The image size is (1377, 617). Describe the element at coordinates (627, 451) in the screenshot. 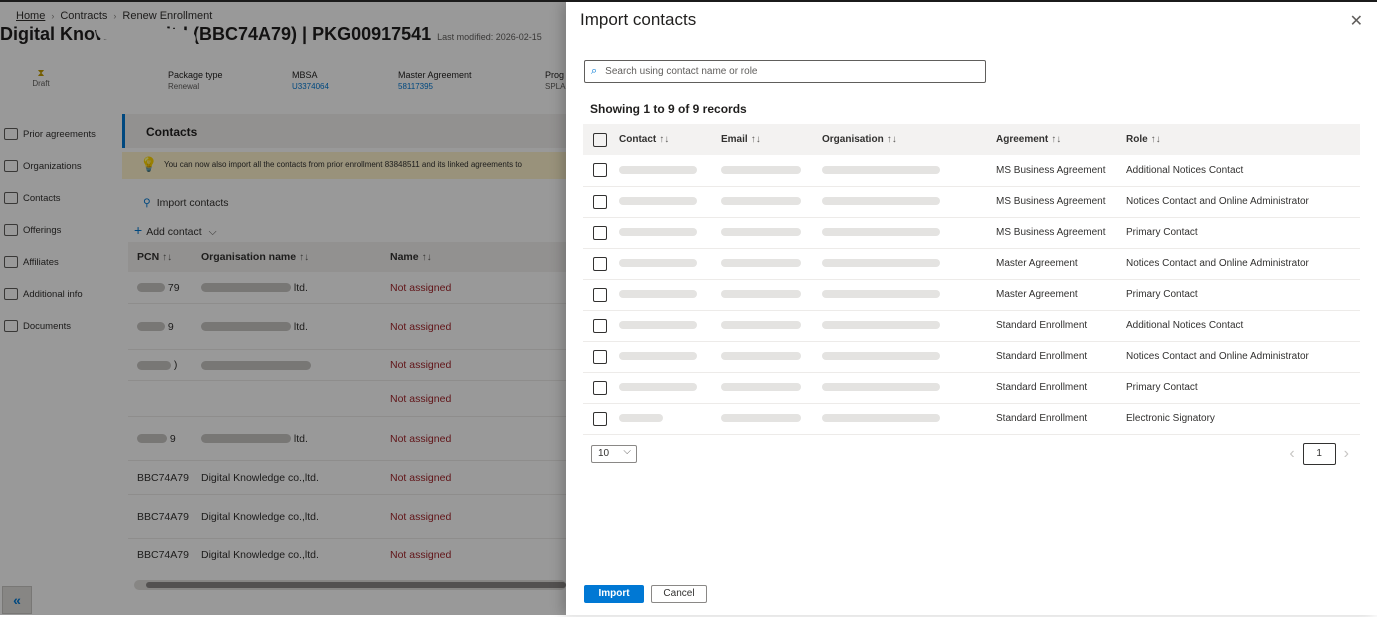

I see `chevron-down-icon: ⌵` at that location.